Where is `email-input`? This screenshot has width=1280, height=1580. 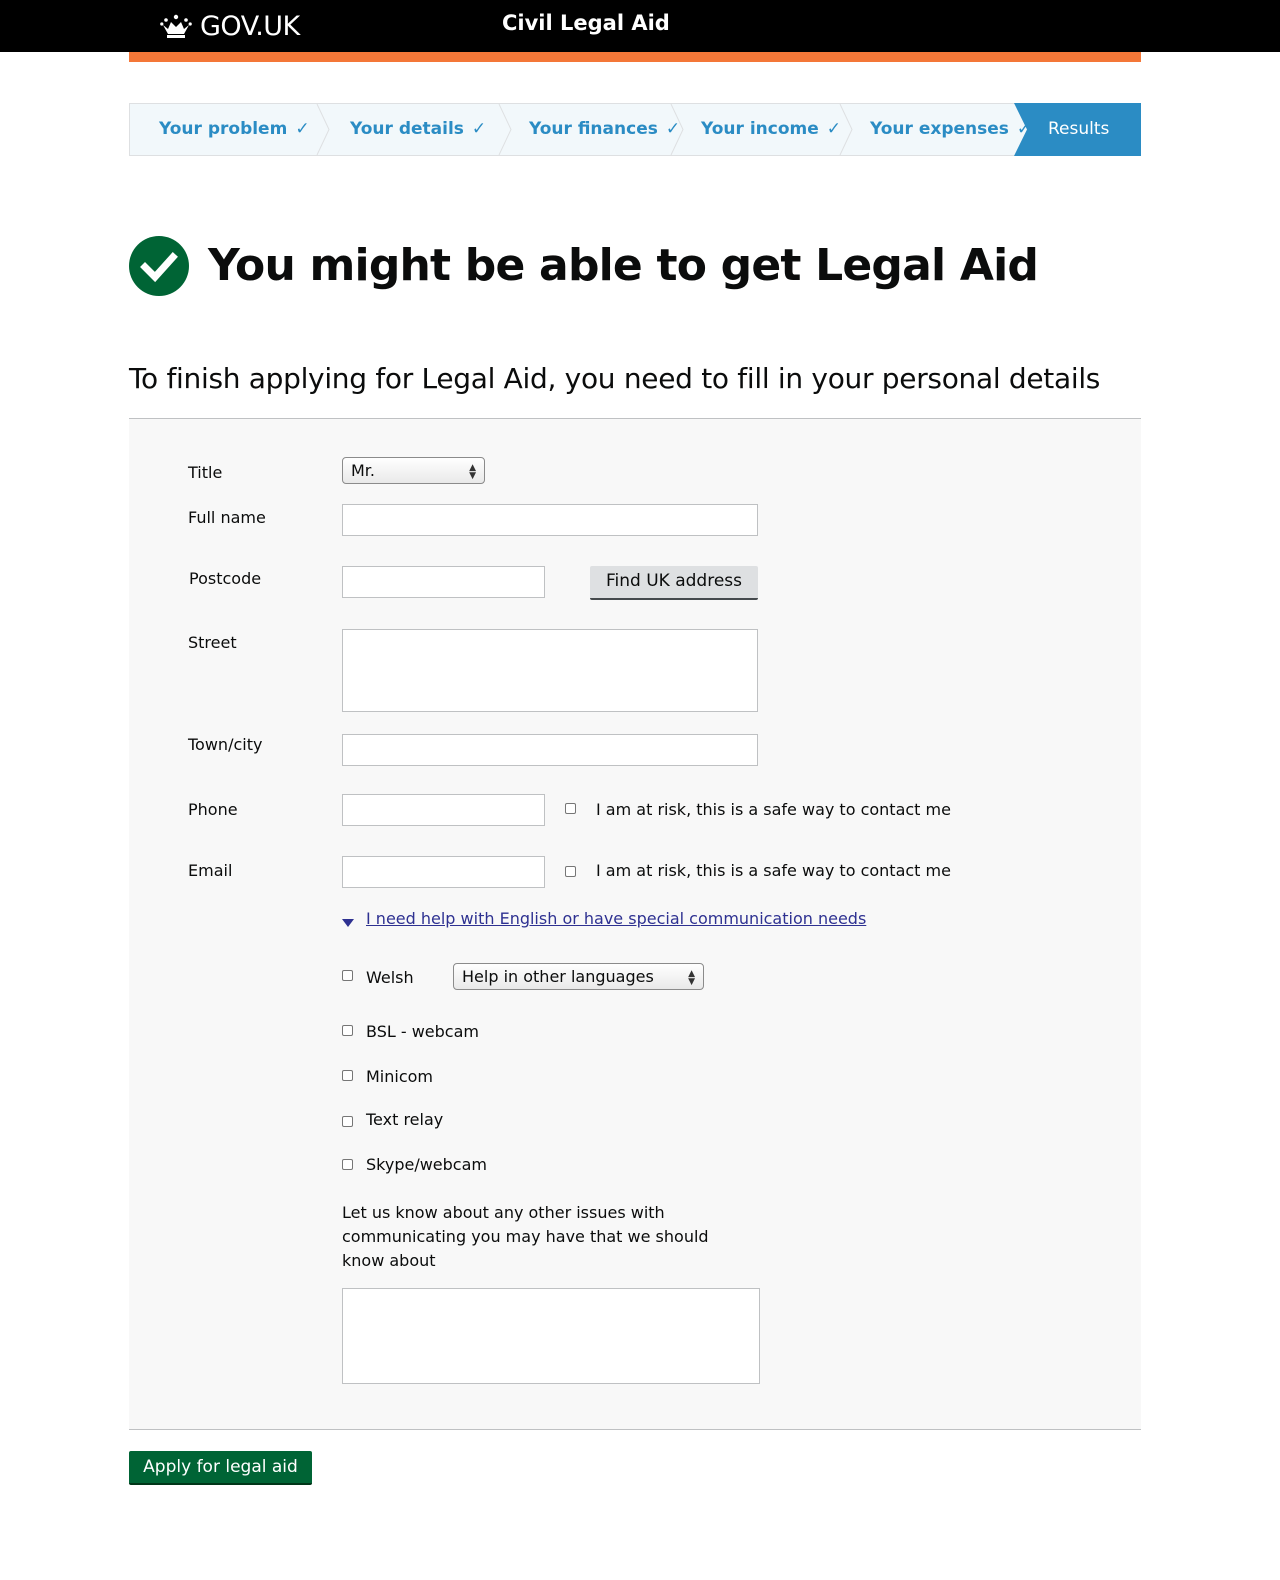 email-input is located at coordinates (443, 872).